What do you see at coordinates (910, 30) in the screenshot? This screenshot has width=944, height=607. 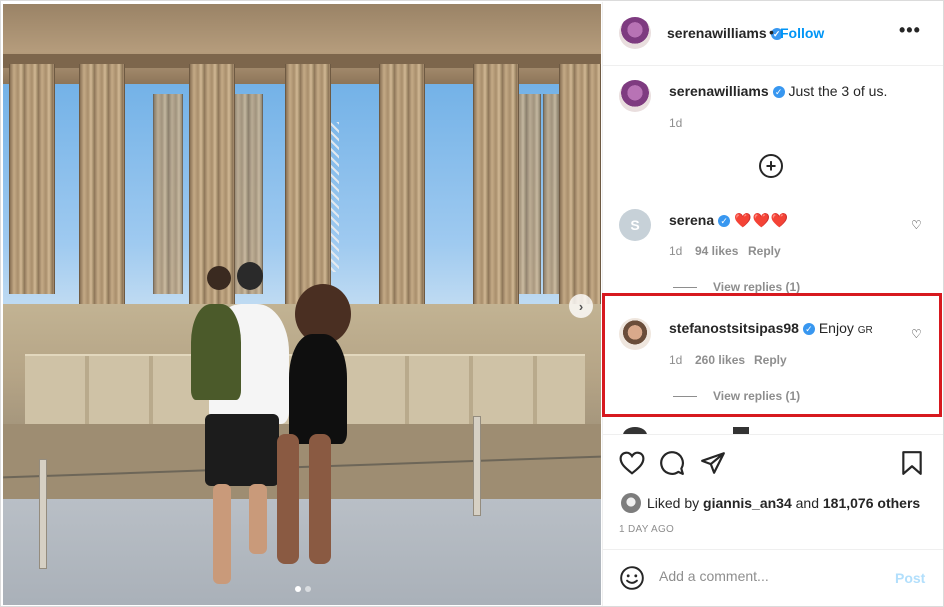 I see `more-options-icon: •••` at bounding box center [910, 30].